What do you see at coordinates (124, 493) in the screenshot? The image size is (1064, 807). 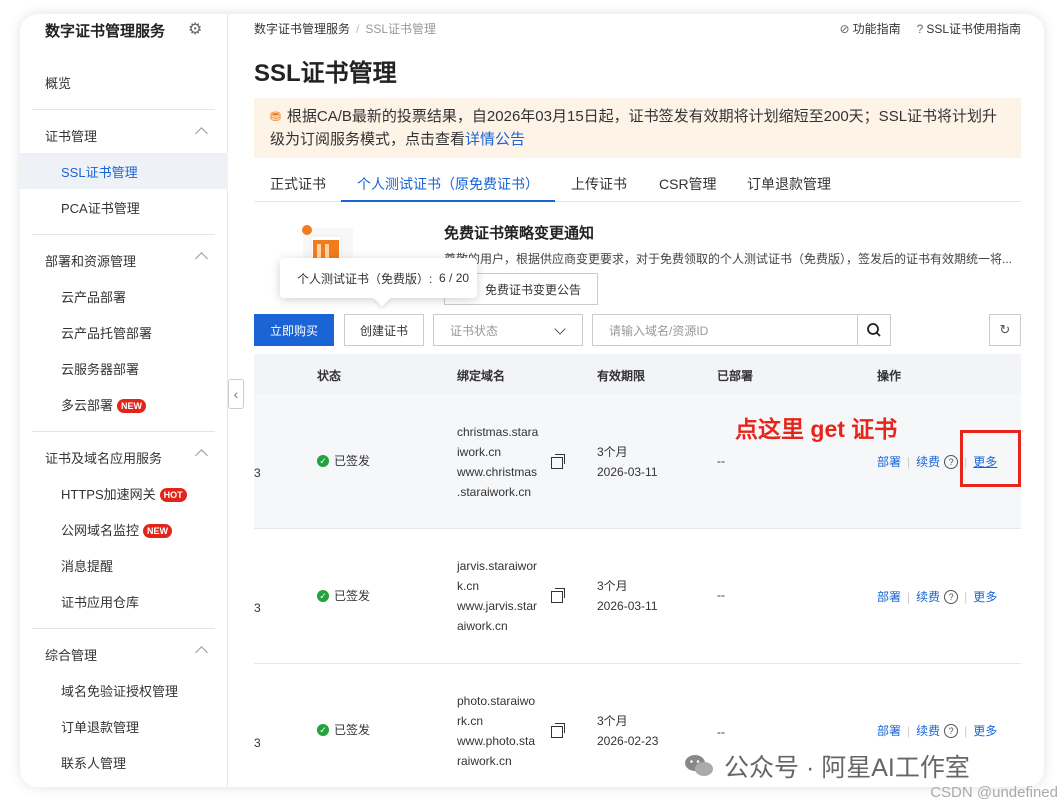 I see `sidebar-item-https-gateway: HTTPS加速网关 HOT` at bounding box center [124, 493].